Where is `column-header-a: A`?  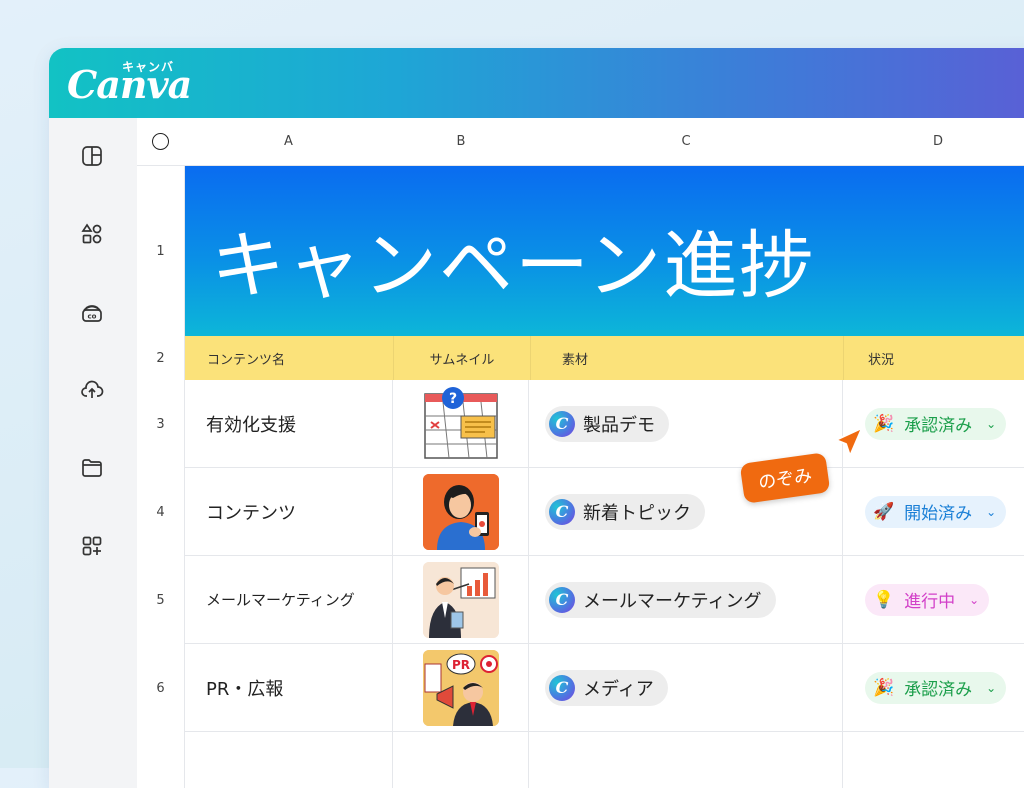 column-header-a: A is located at coordinates (289, 142).